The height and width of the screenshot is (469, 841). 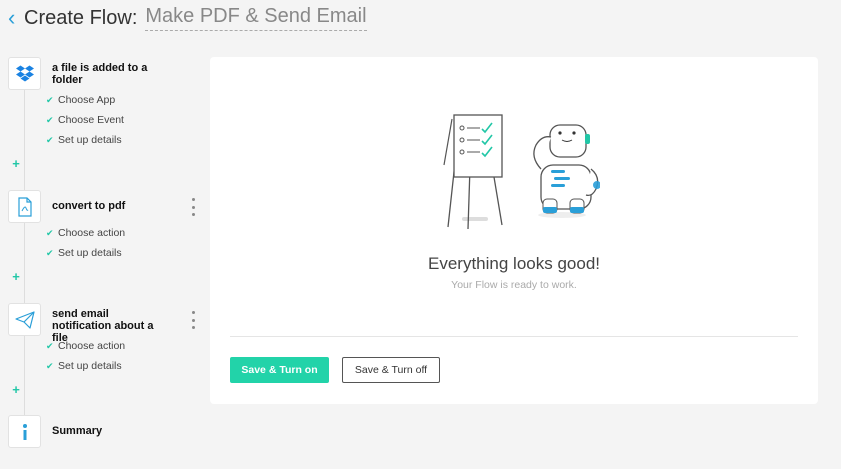 I want to click on pdf-file-icon, so click(x=24, y=206).